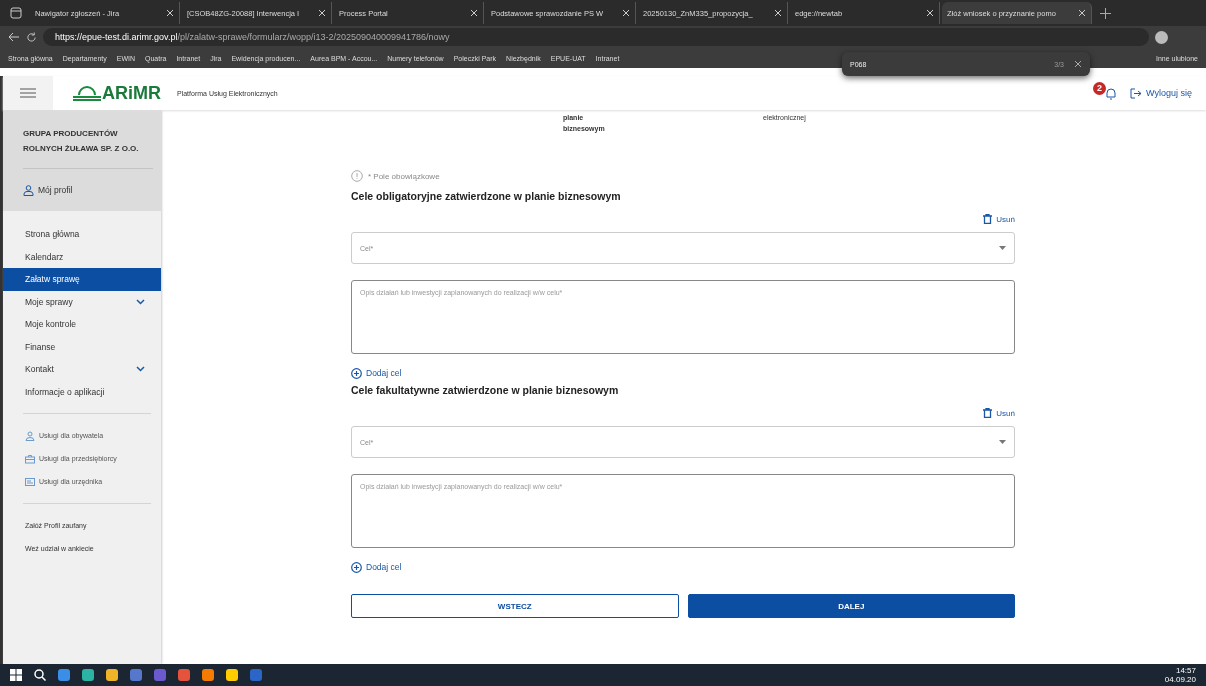 The height and width of the screenshot is (686, 1206). What do you see at coordinates (82, 301) in the screenshot?
I see `sidebar-item: Moje sprawy` at bounding box center [82, 301].